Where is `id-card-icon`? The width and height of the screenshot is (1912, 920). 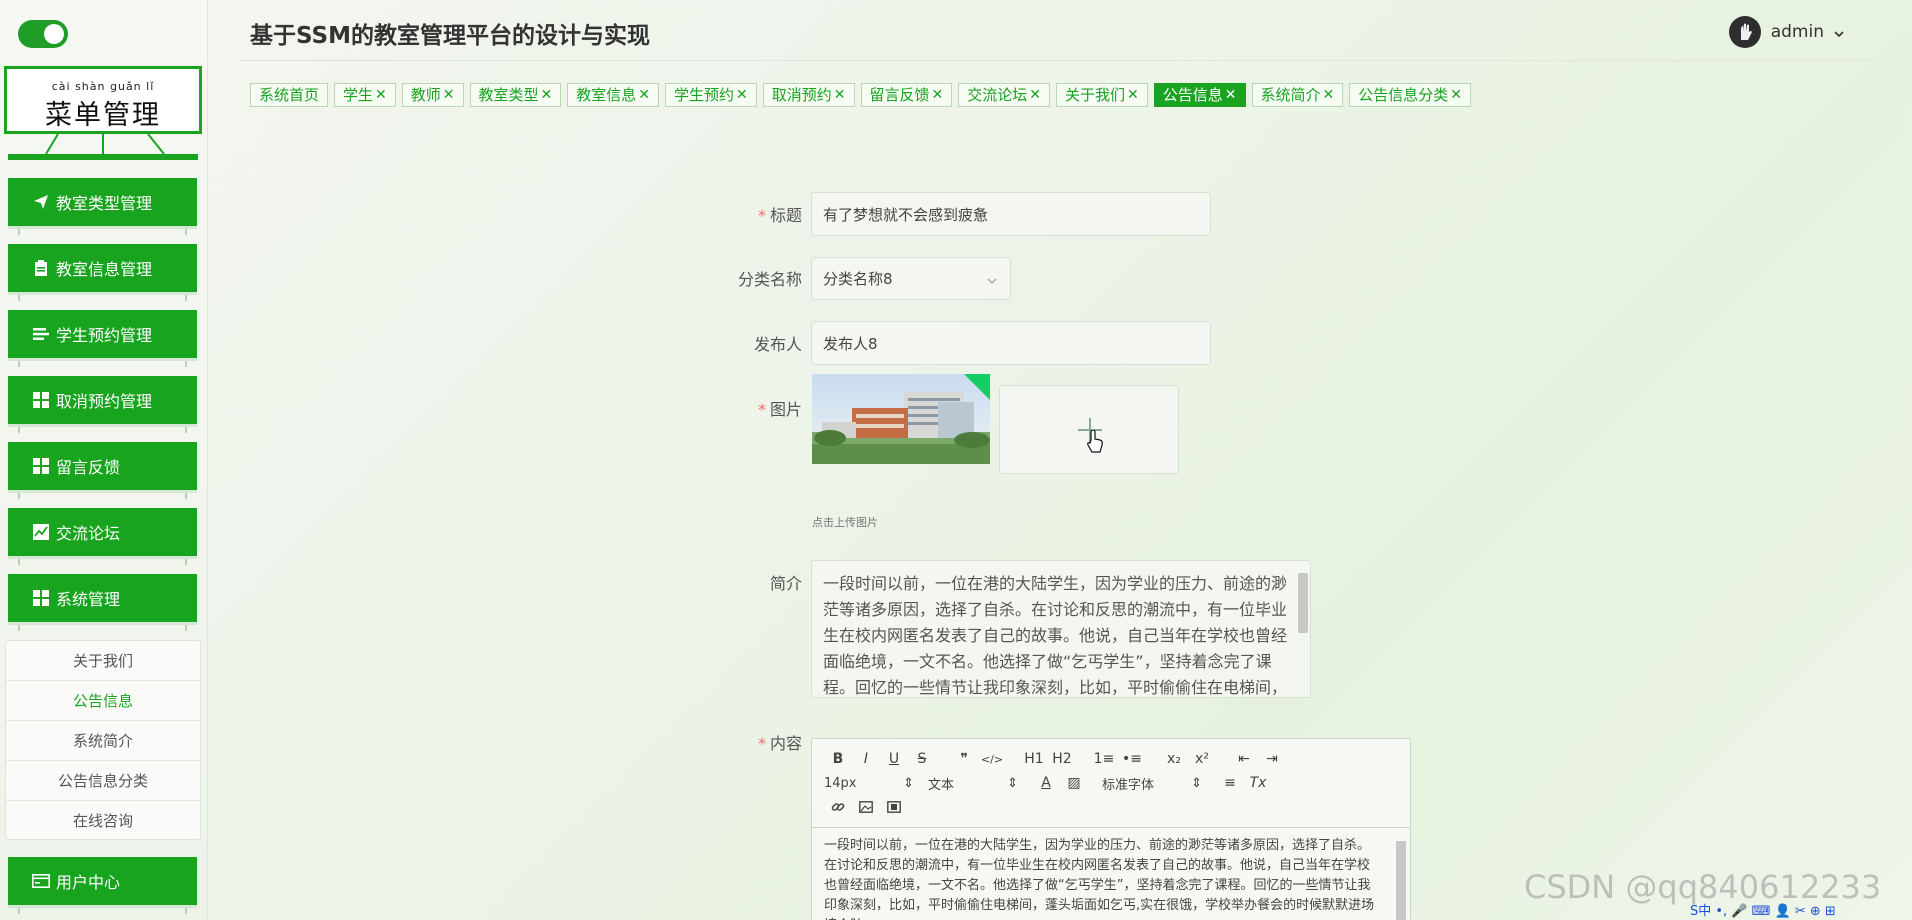 id-card-icon is located at coordinates (41, 881).